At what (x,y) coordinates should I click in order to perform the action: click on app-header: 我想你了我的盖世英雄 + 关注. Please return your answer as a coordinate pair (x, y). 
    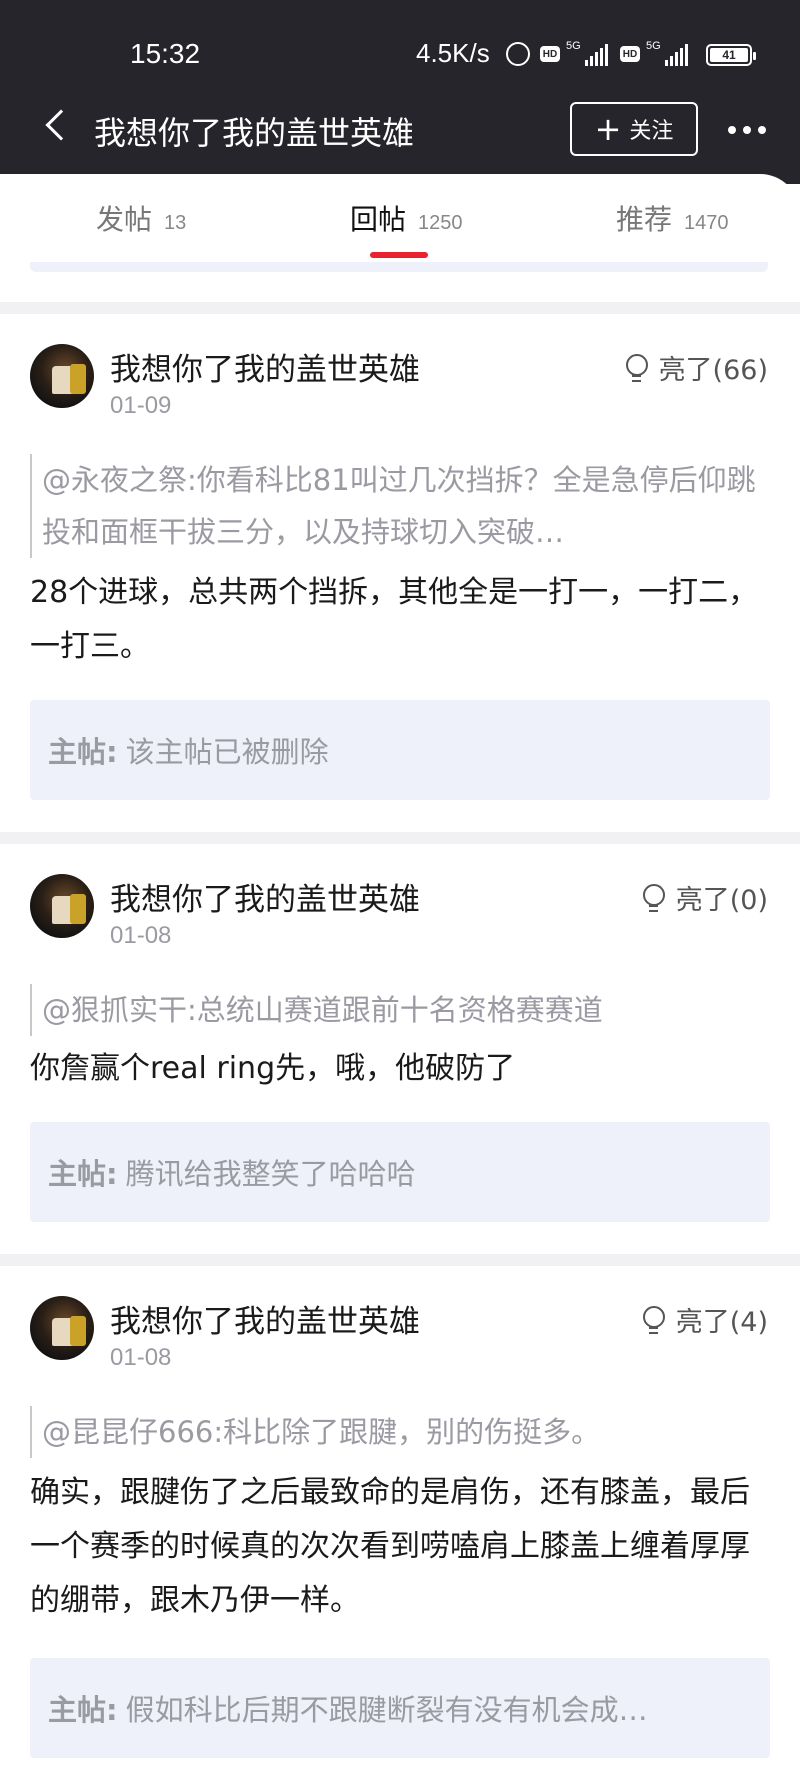
    Looking at the image, I should click on (400, 132).